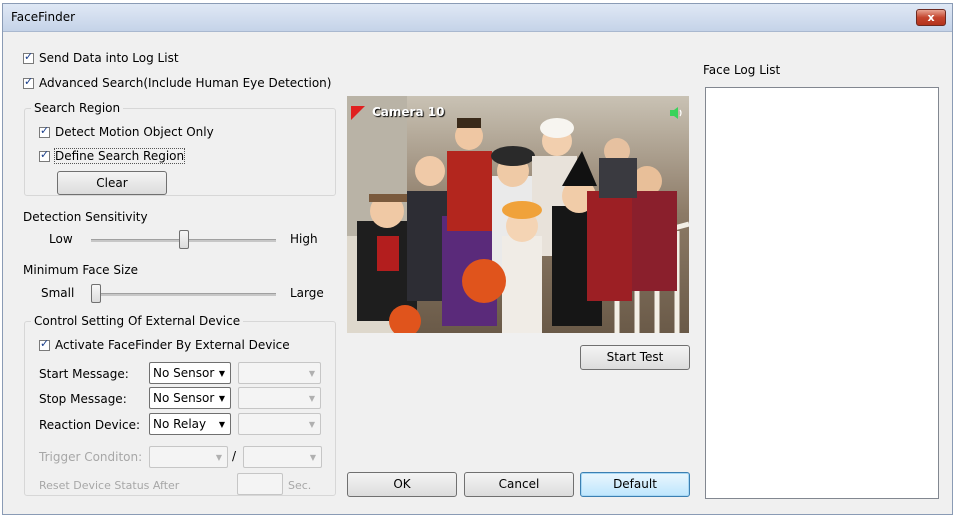 The width and height of the screenshot is (958, 518). I want to click on camera-label: Camera 10, so click(408, 112).